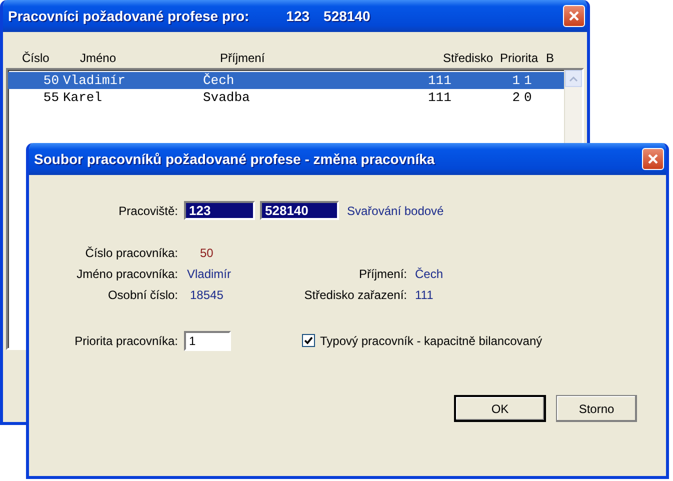  What do you see at coordinates (596, 408) in the screenshot?
I see `cancel-button: Storno` at bounding box center [596, 408].